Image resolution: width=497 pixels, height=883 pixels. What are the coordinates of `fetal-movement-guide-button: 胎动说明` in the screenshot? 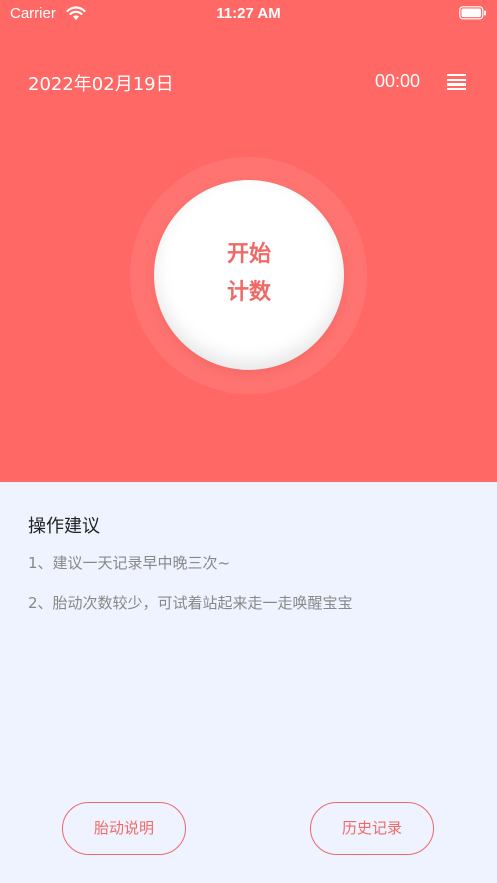 It's located at (124, 828).